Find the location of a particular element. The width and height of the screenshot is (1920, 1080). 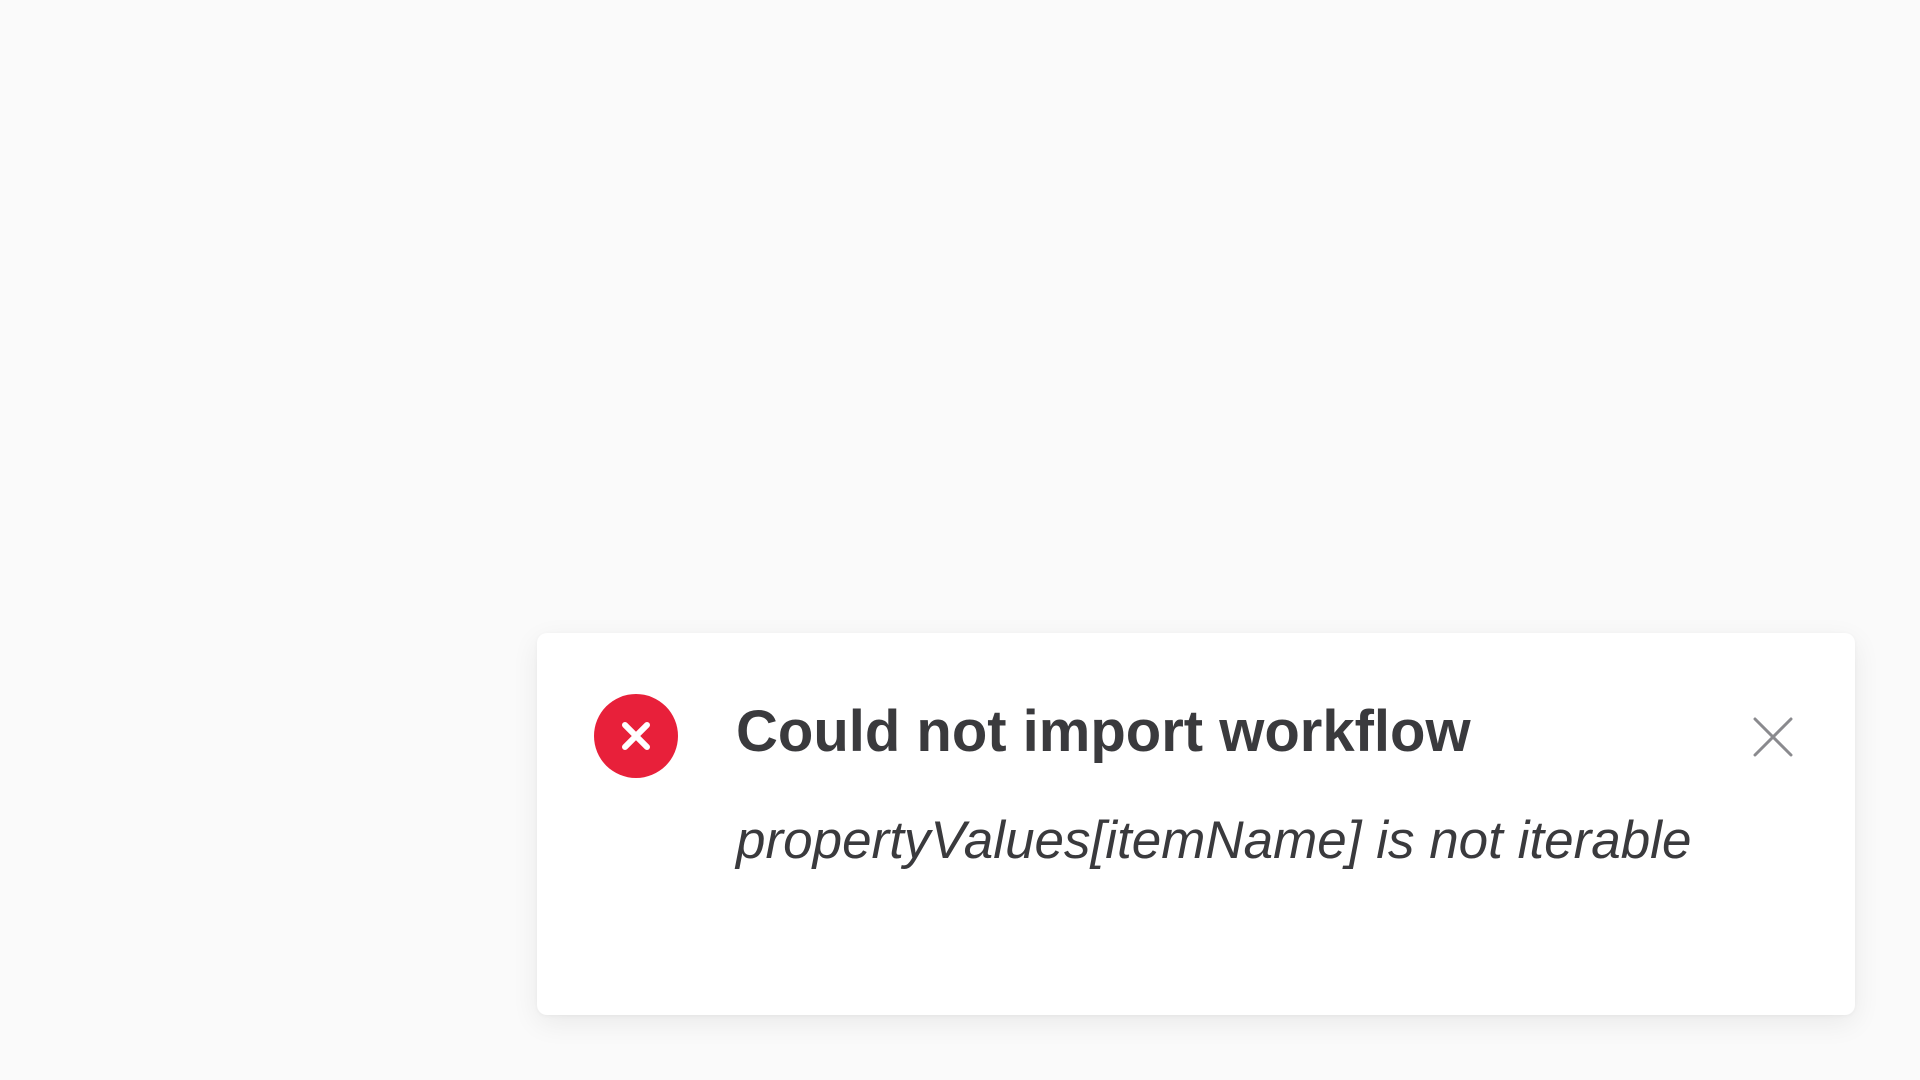

error-x-circle-icon is located at coordinates (636, 736).